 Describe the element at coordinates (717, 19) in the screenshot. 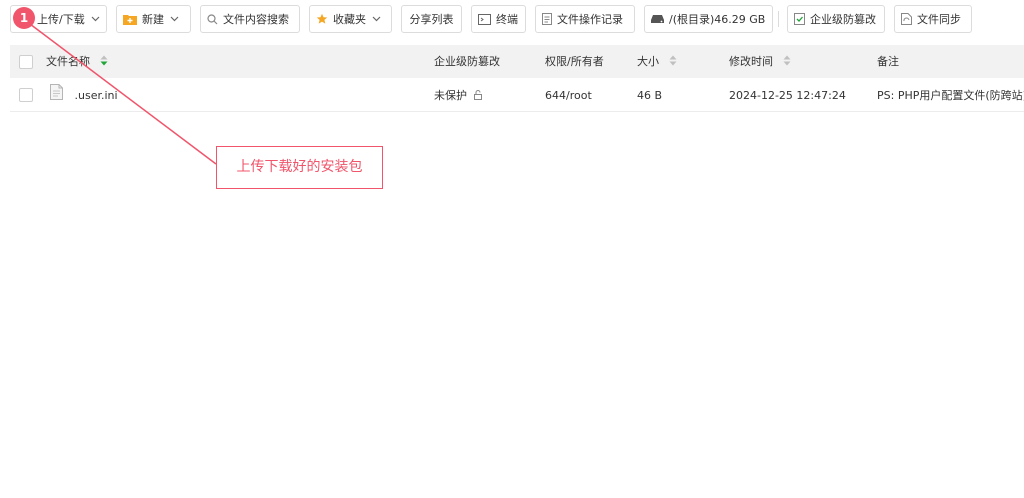

I see `disk-root-label: /(根目录)46.29 GB` at that location.